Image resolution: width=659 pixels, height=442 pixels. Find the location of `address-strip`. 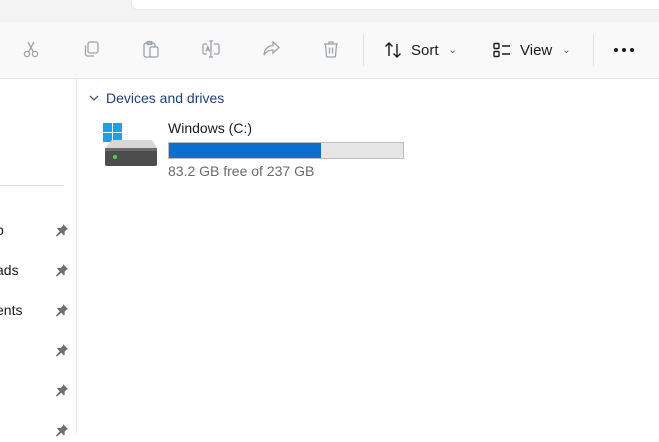

address-strip is located at coordinates (329, 11).